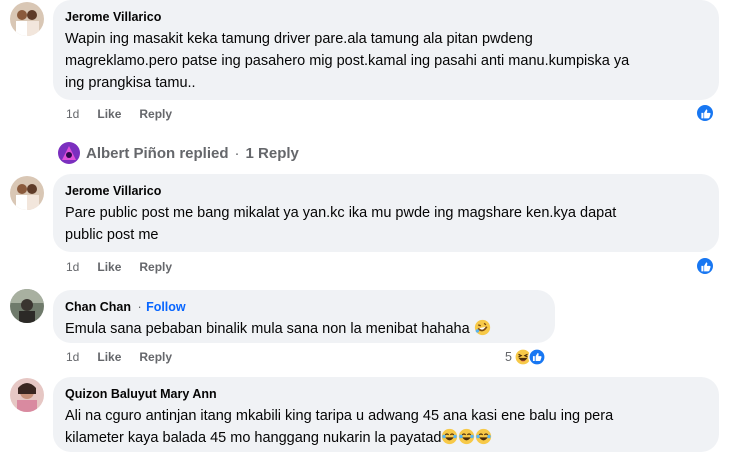  Describe the element at coordinates (166, 307) in the screenshot. I see `follow-button: Follow` at that location.